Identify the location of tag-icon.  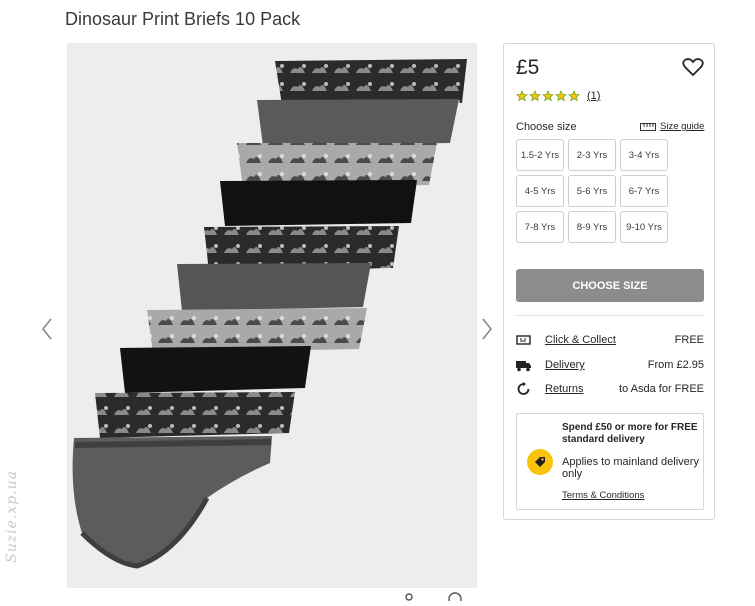
(540, 462).